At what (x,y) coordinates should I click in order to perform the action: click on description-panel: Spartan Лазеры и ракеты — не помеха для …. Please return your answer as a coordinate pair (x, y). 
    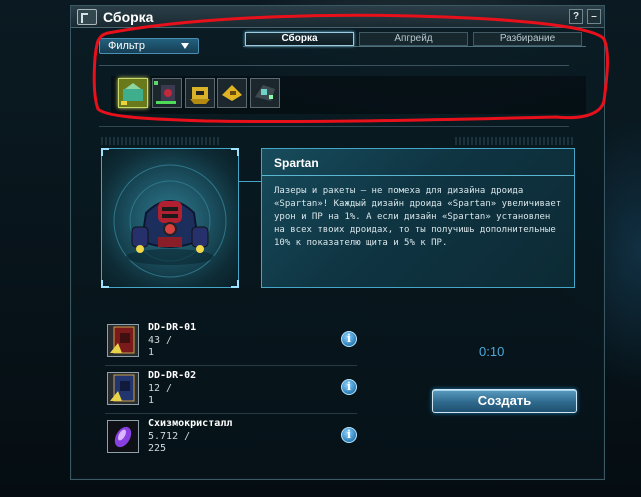
    Looking at the image, I should click on (418, 218).